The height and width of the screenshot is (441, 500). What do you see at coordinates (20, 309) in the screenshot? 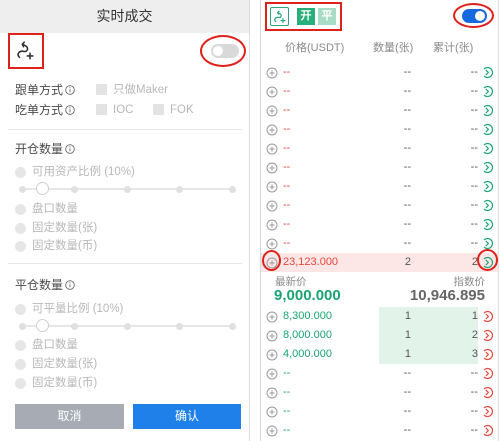
I see `close-ratio-radio` at bounding box center [20, 309].